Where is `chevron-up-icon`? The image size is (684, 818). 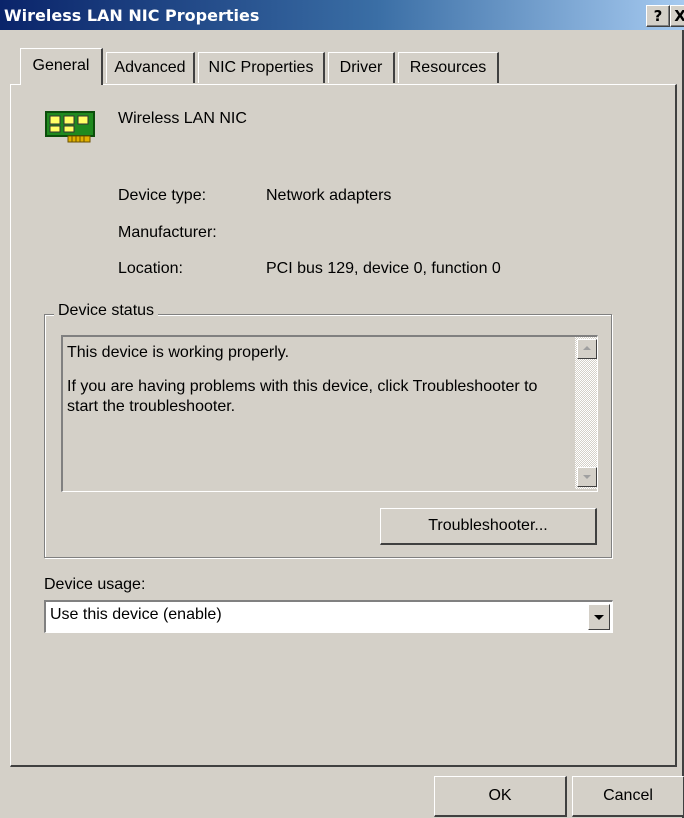 chevron-up-icon is located at coordinates (587, 348).